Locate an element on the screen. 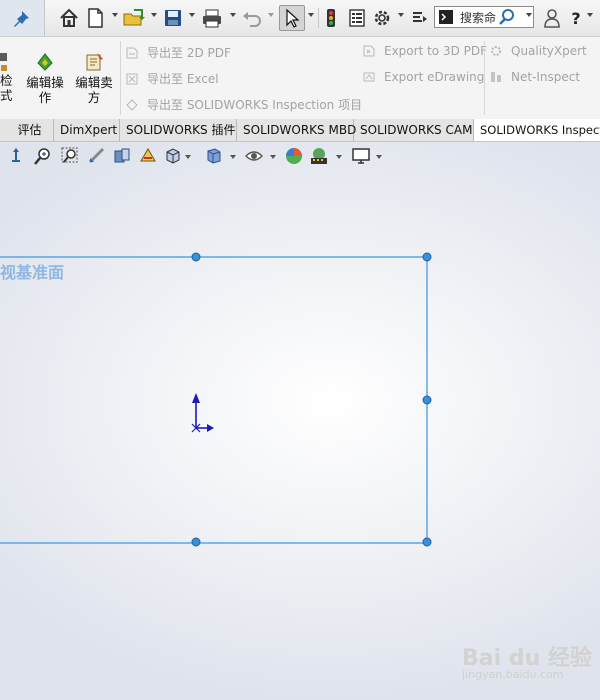 The width and height of the screenshot is (600, 700). plane-handle-top is located at coordinates (196, 257).